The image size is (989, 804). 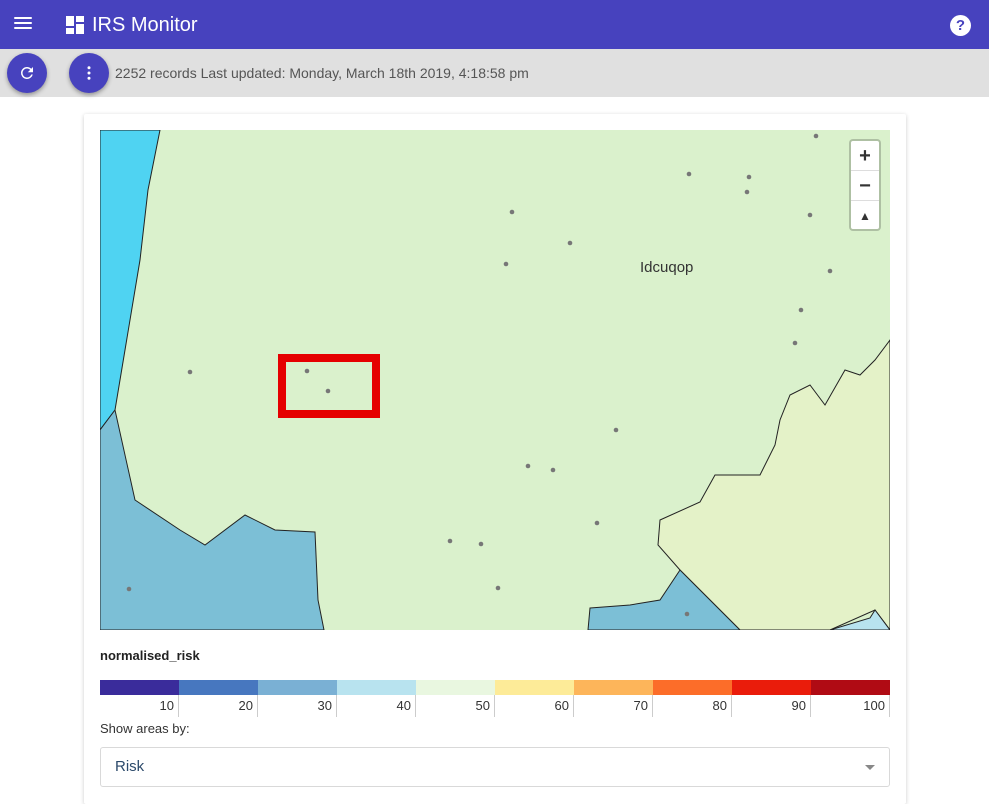 I want to click on legend-tick-label: 80, so click(x=692, y=706).